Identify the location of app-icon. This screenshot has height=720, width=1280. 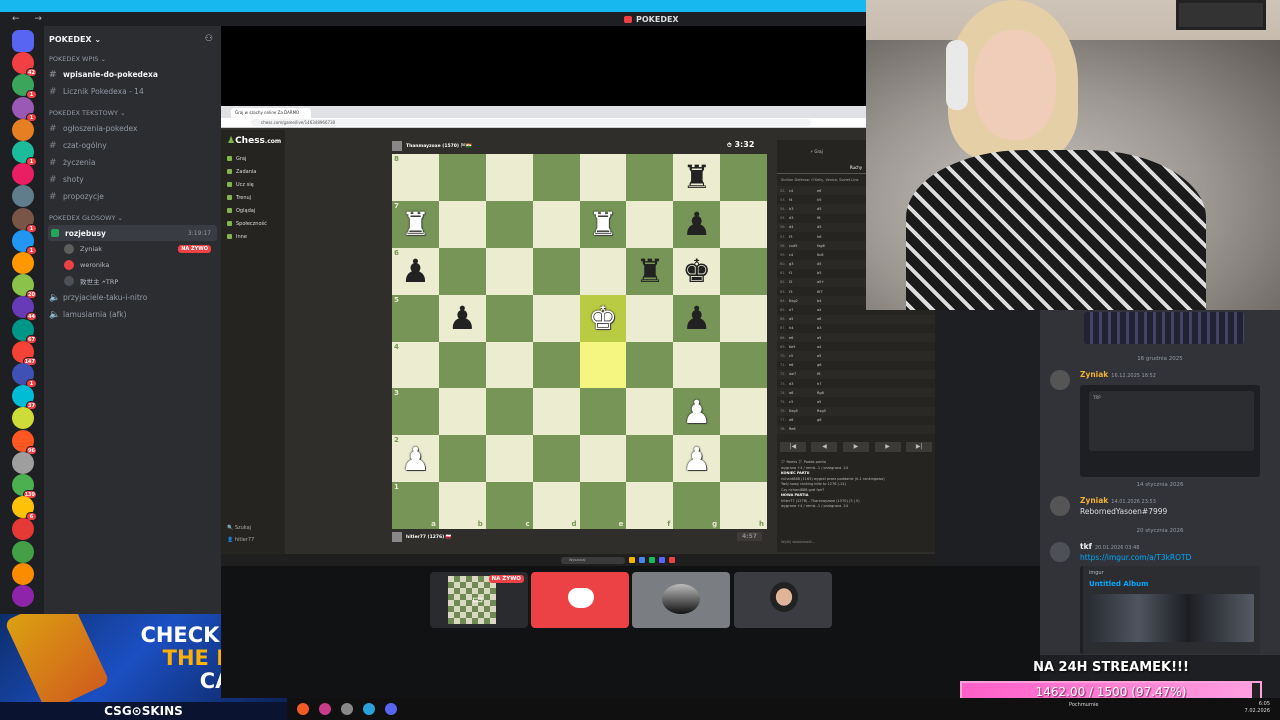
(325, 709).